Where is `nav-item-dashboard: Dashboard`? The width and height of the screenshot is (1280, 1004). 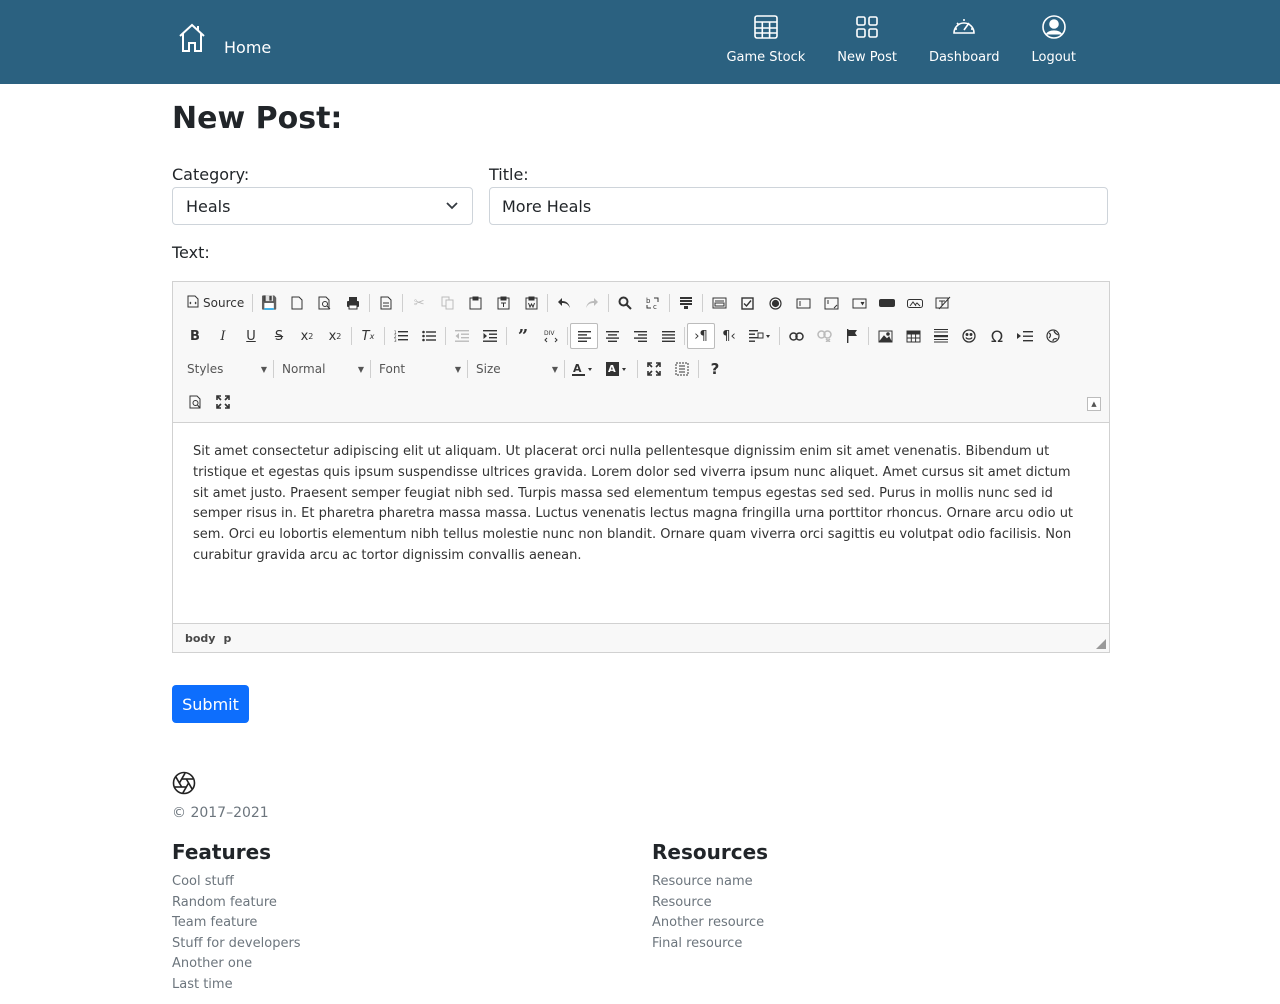 nav-item-dashboard: Dashboard is located at coordinates (964, 39).